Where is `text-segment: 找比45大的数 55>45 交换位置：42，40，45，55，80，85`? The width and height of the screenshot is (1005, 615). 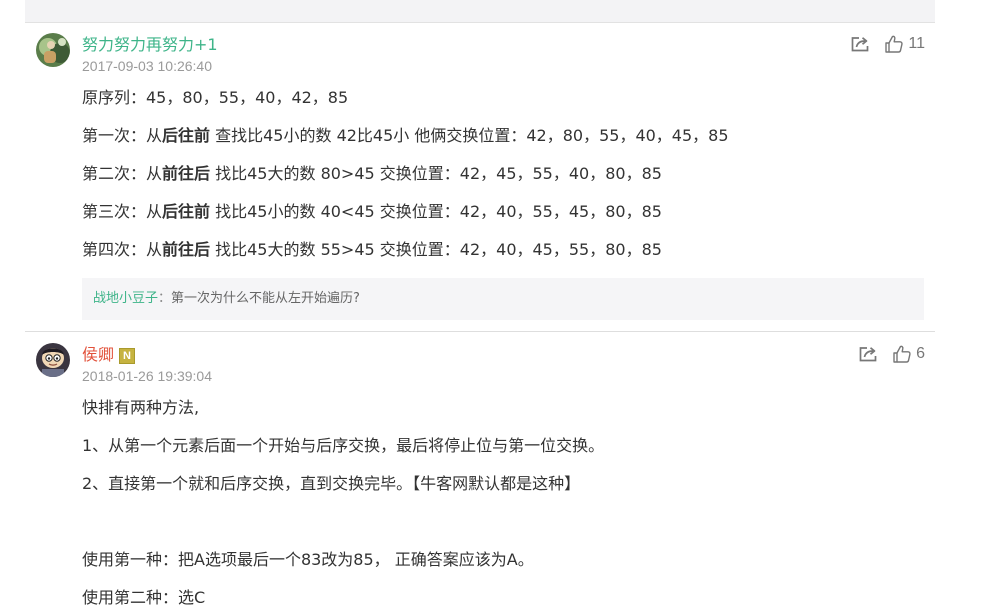 text-segment: 找比45大的数 55>45 交换位置：42，40，45，55，80，85 is located at coordinates (436, 249).